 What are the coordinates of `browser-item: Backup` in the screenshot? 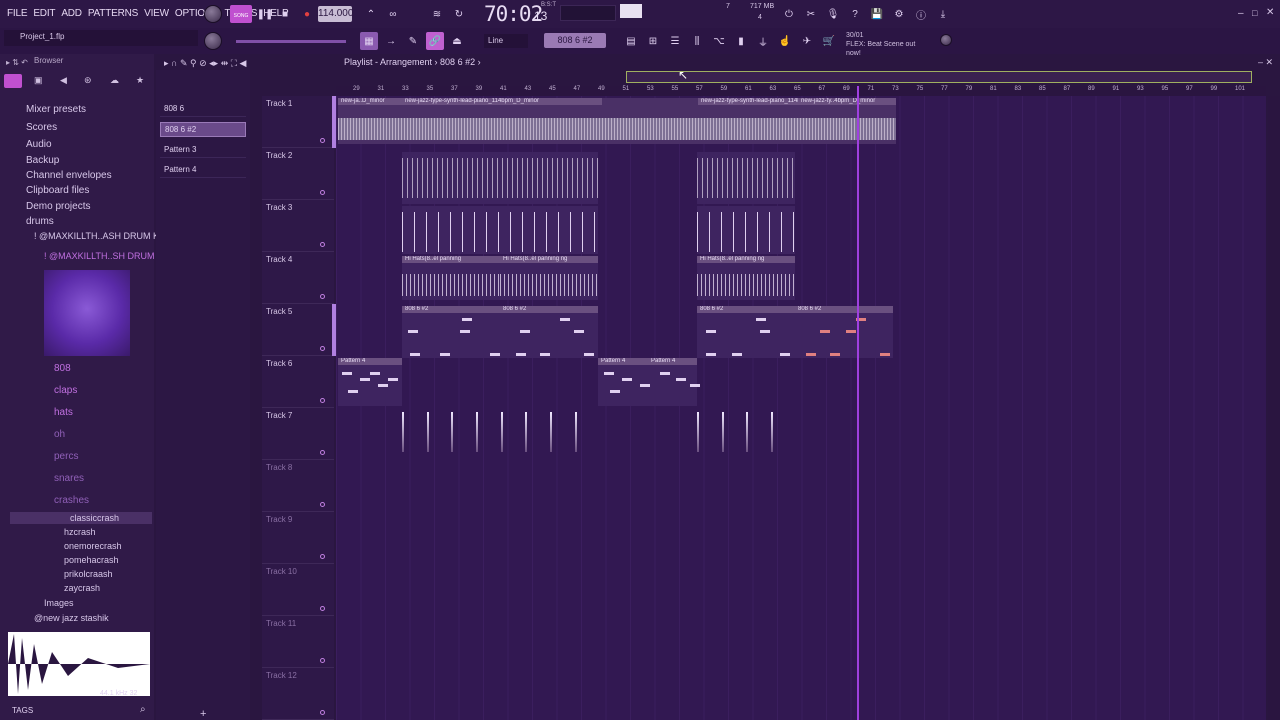 It's located at (42, 160).